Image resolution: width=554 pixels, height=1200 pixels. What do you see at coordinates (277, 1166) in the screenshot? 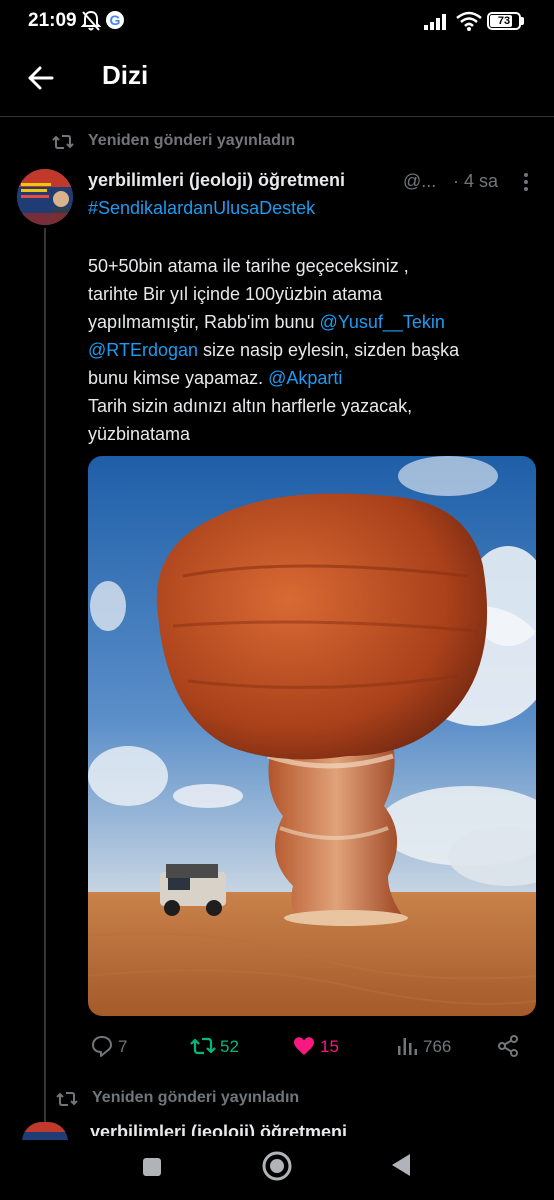
I see `home-icon` at bounding box center [277, 1166].